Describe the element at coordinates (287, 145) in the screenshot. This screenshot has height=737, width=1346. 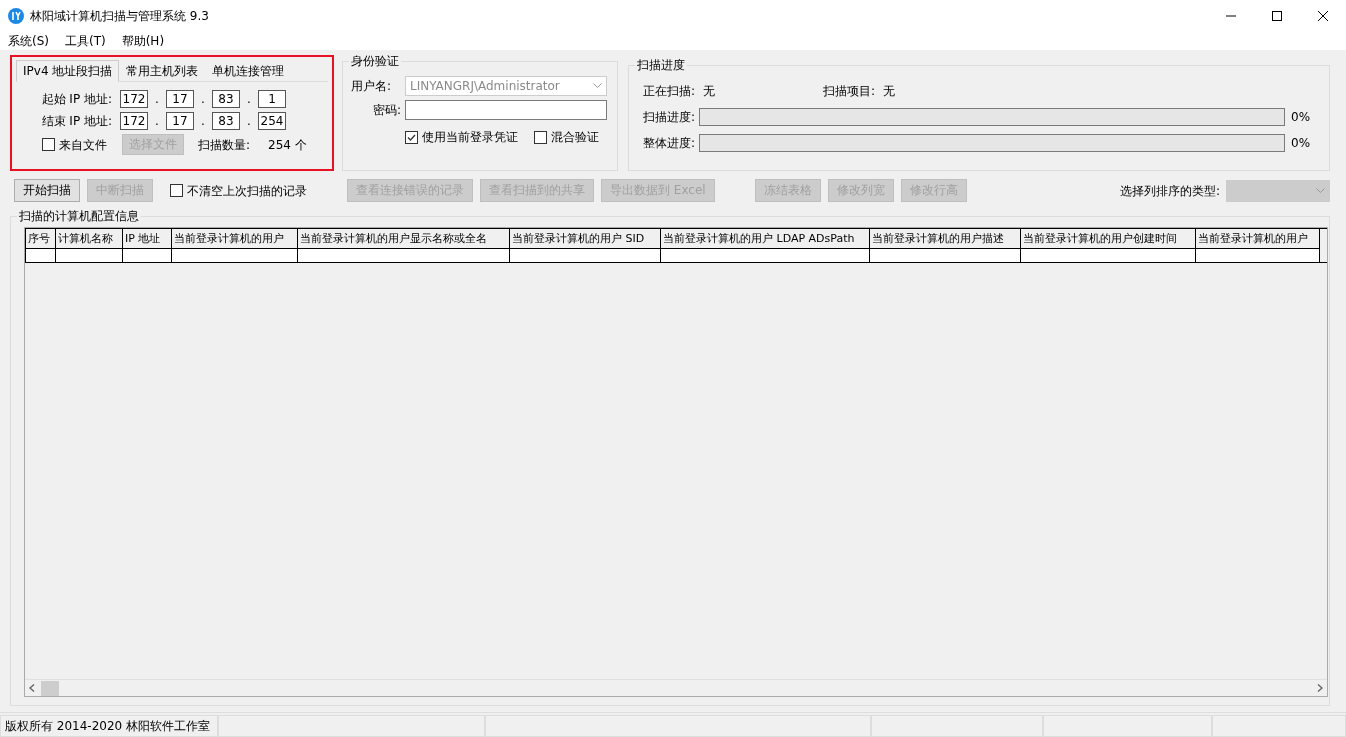
I see `scan-count: 254 个` at that location.